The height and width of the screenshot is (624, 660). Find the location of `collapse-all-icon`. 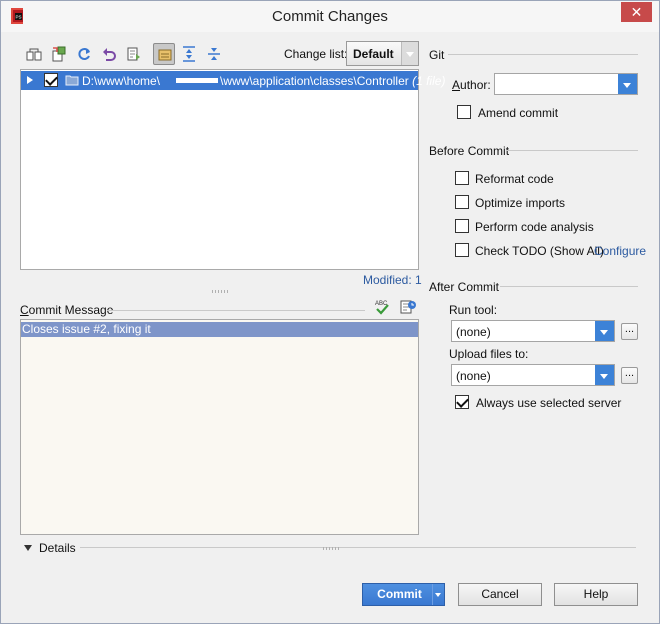

collapse-all-icon is located at coordinates (214, 54).